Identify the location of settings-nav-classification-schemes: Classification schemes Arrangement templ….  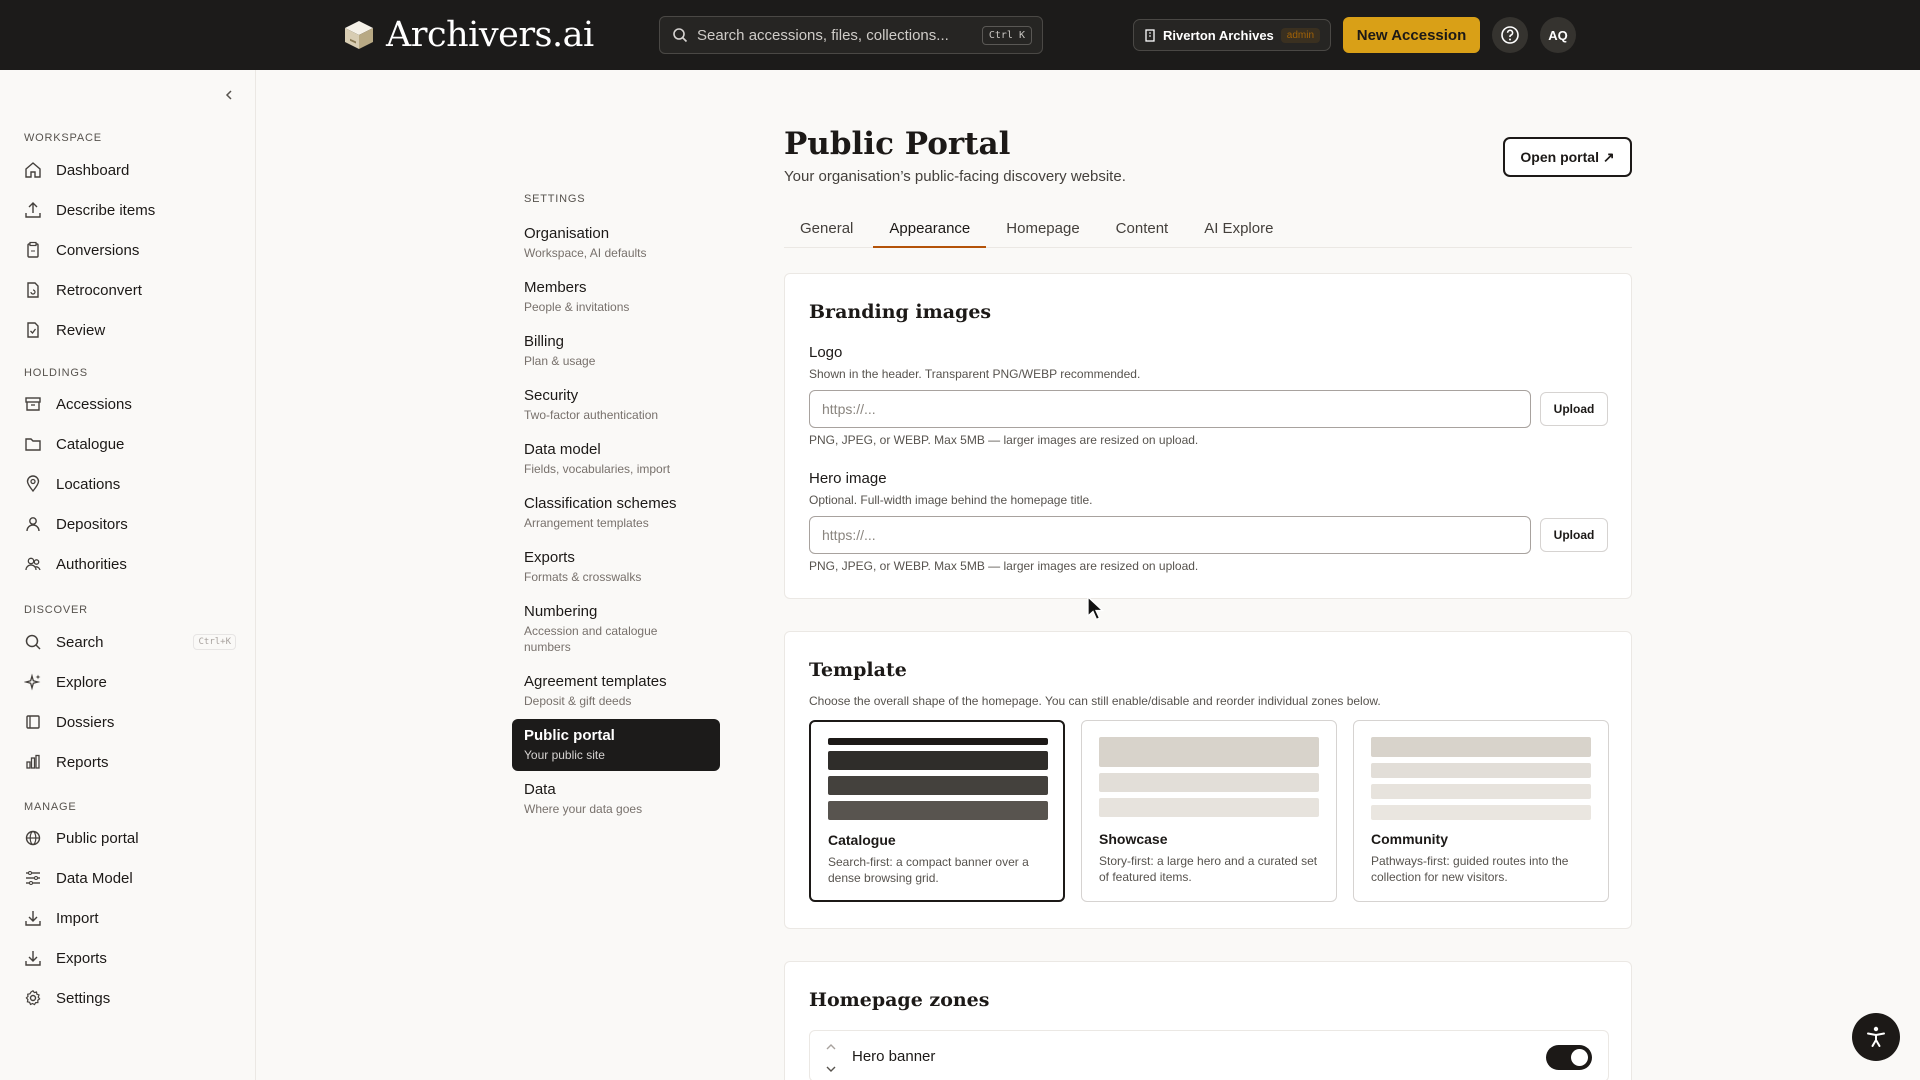
(616, 513).